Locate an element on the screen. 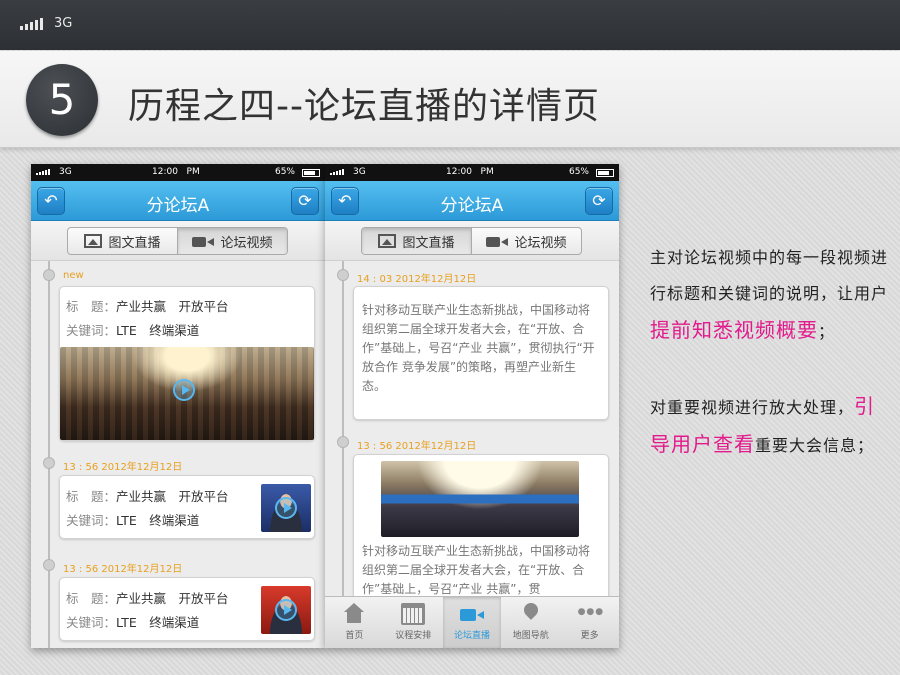 This screenshot has height=675, width=900. more-dots-icon is located at coordinates (590, 614).